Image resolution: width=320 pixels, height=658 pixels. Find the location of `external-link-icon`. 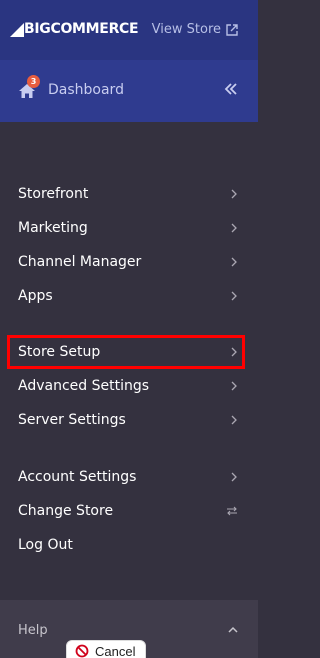

external-link-icon is located at coordinates (232, 30).